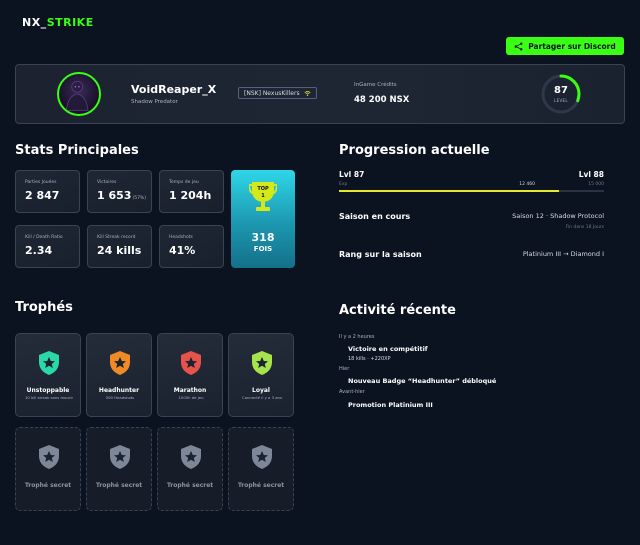  I want to click on trophy-card-marathon: Marathon 1000h de jeu, so click(190, 375).